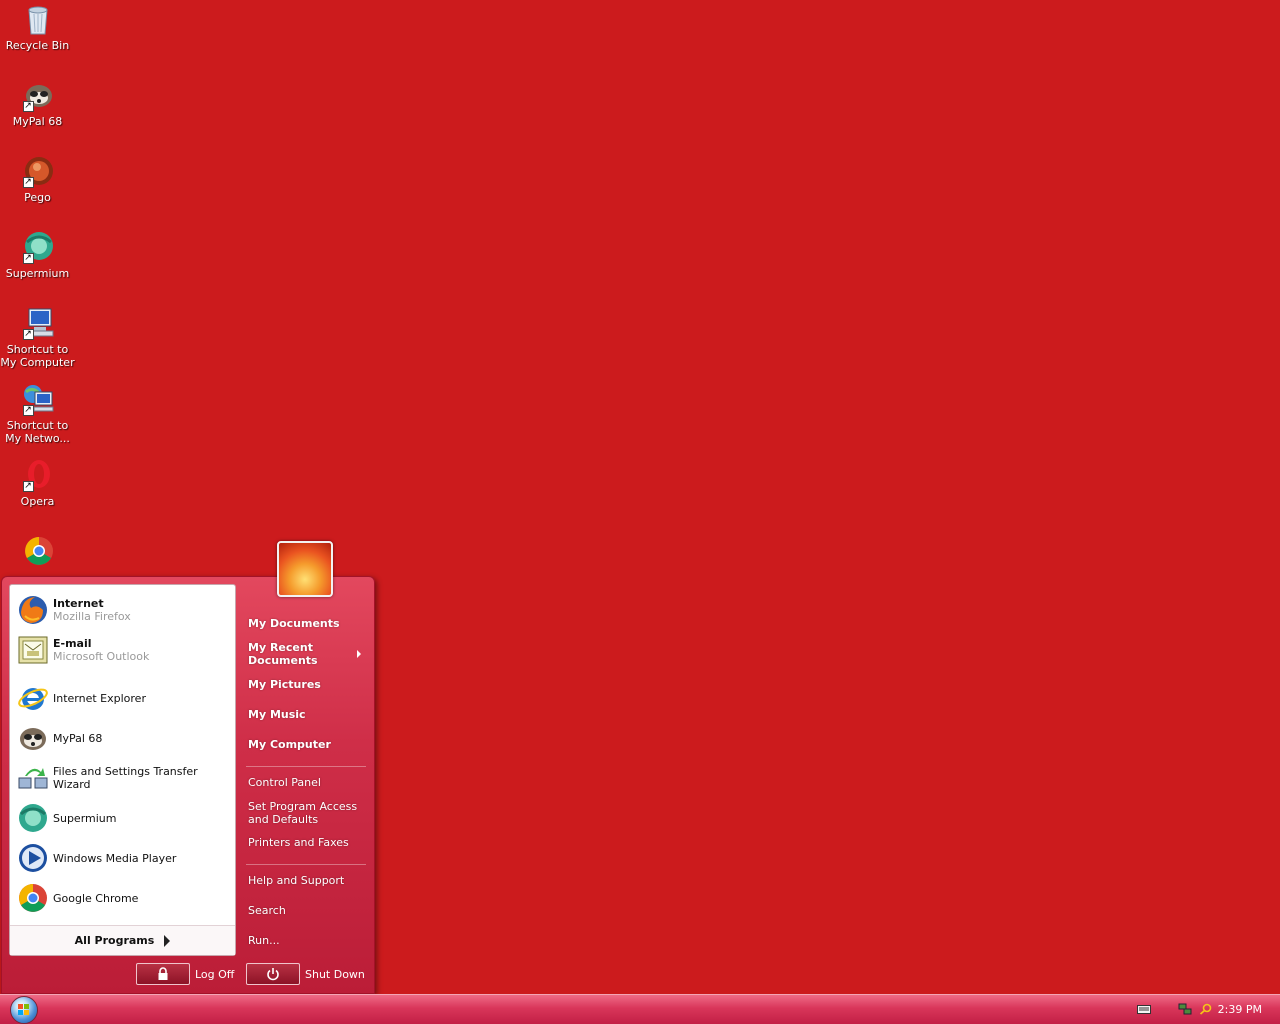 The image size is (1280, 1024). I want to click on program-subtitle: Mozilla Firefox, so click(92, 616).